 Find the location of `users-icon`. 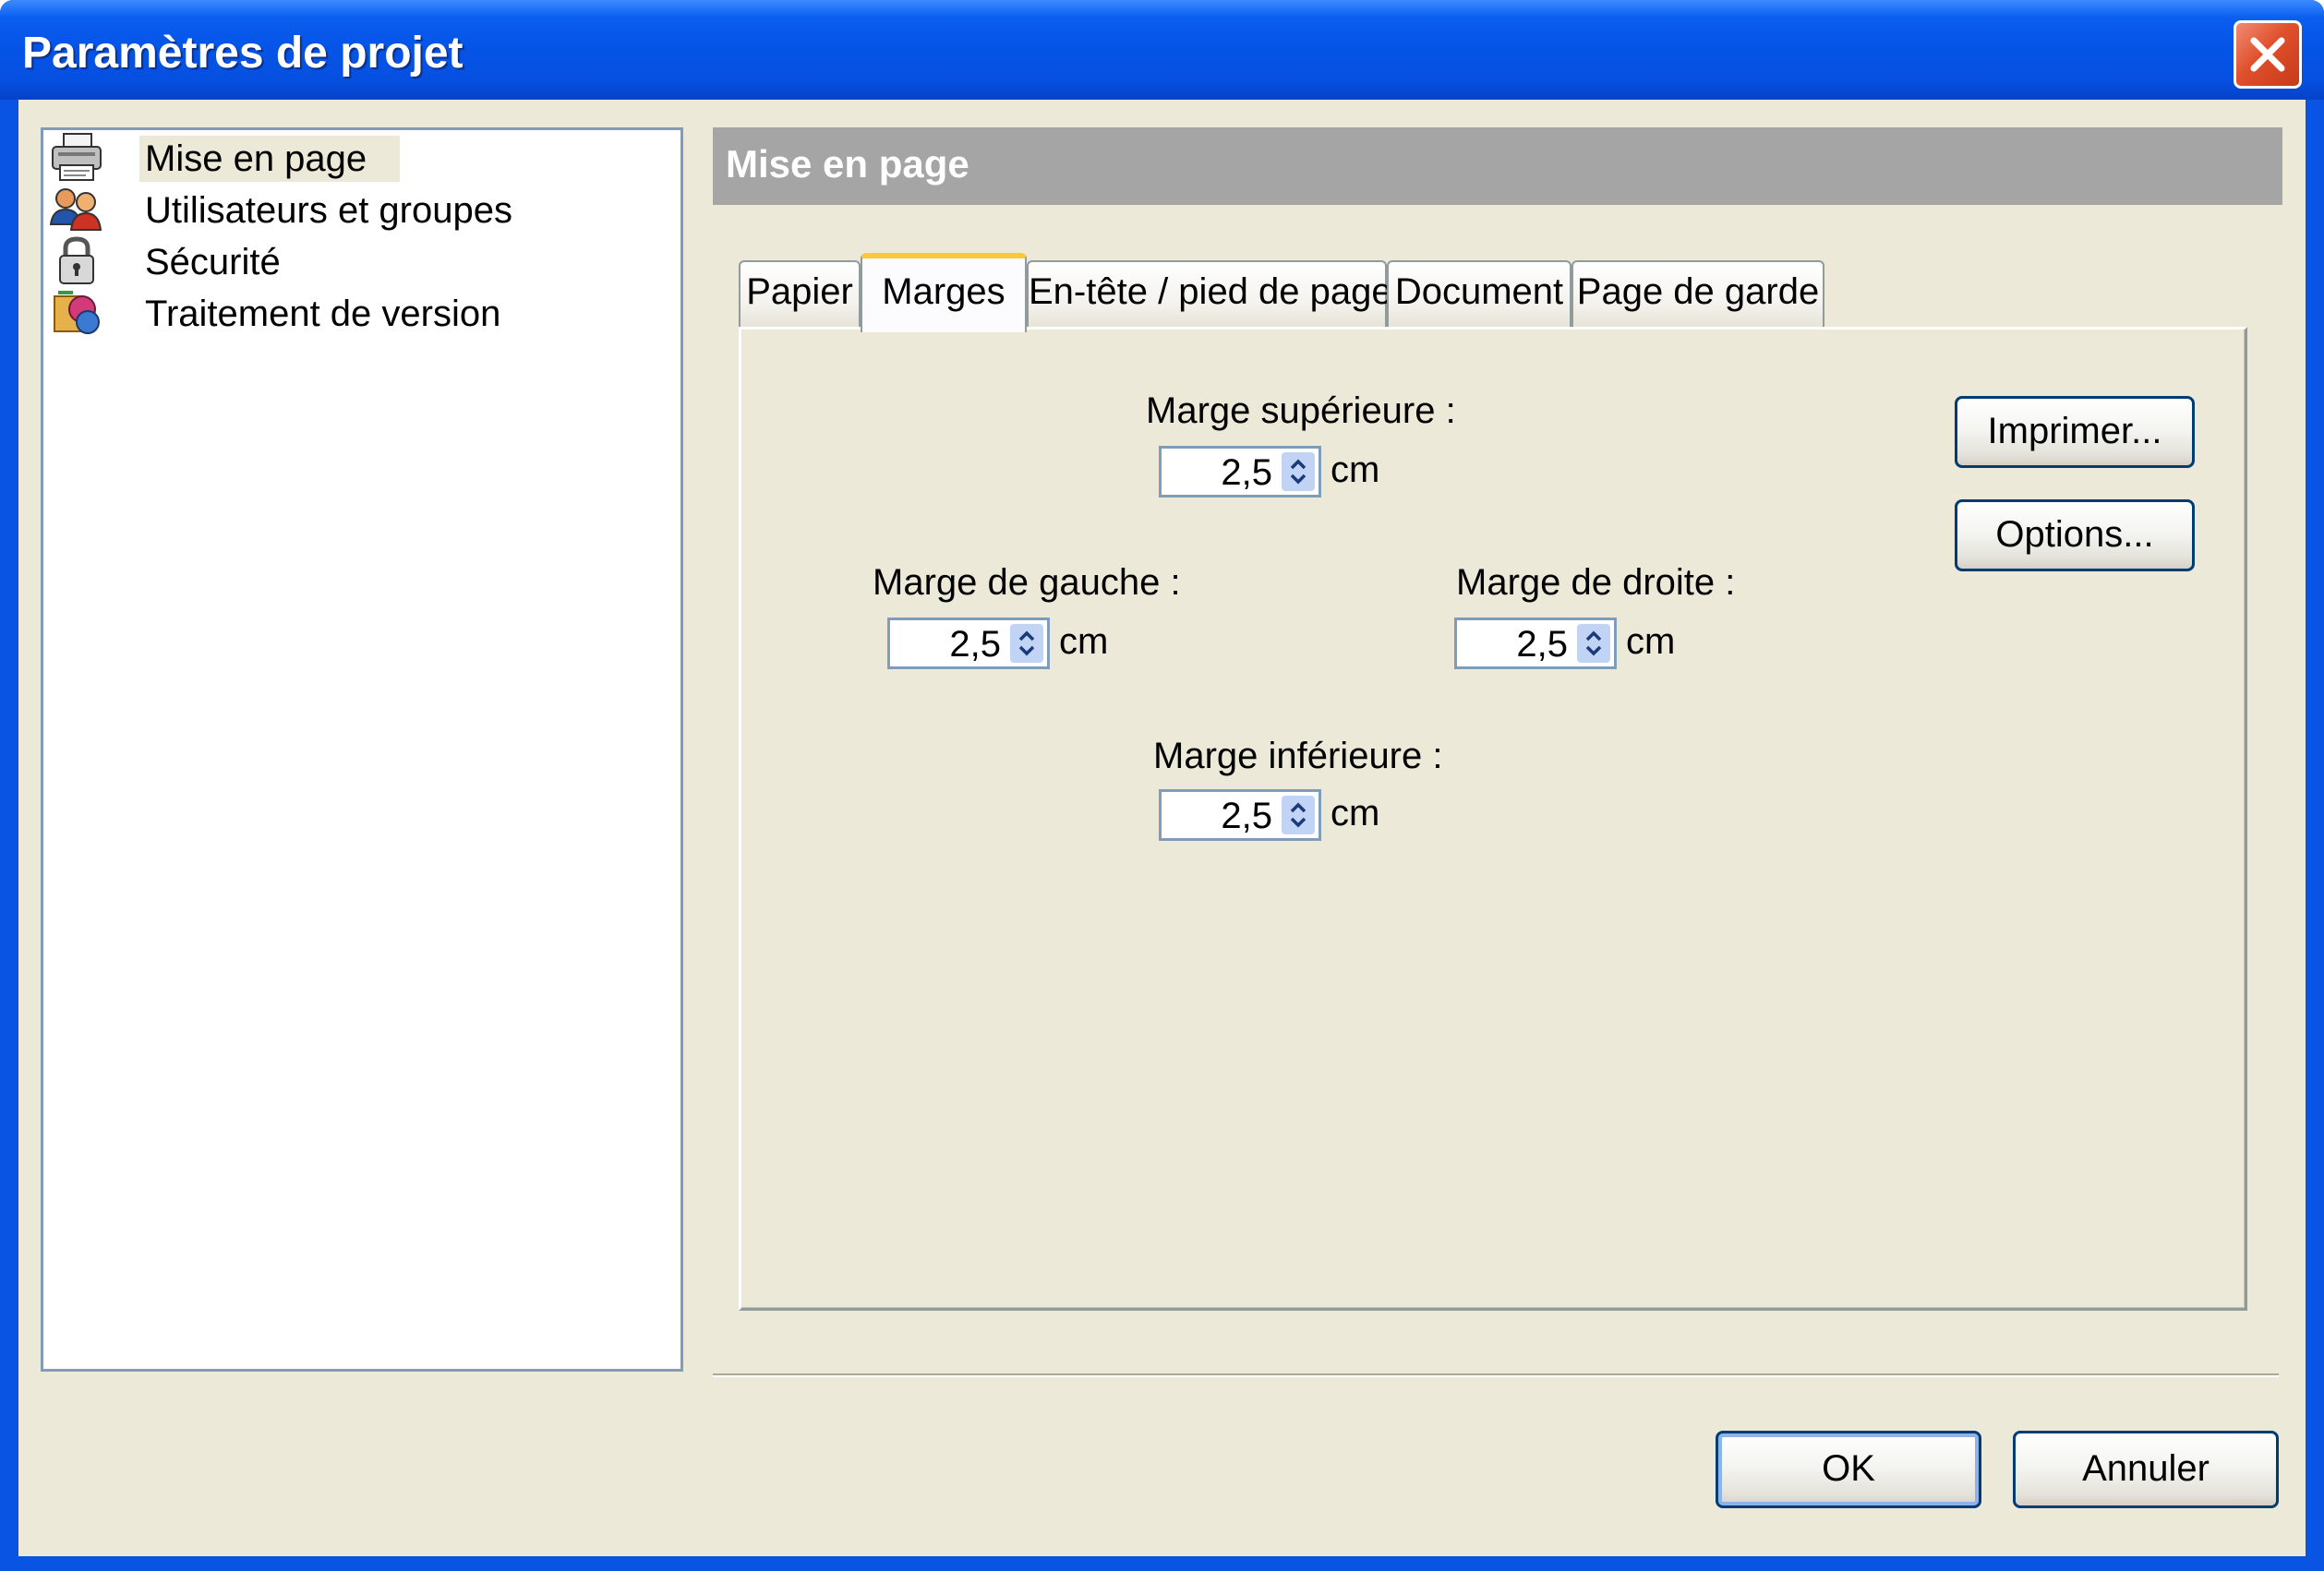

users-icon is located at coordinates (76, 209).